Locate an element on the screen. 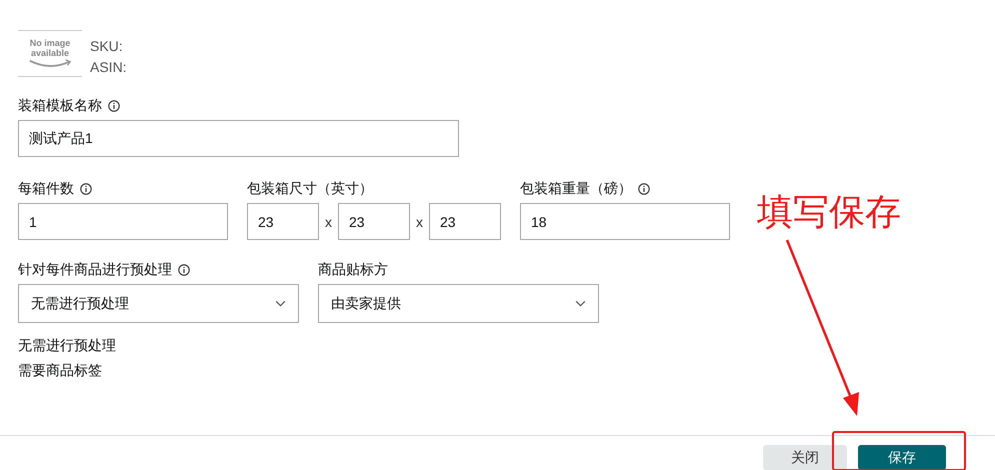 The width and height of the screenshot is (995, 470). field-label: 包装箱重量（磅） is located at coordinates (576, 189).